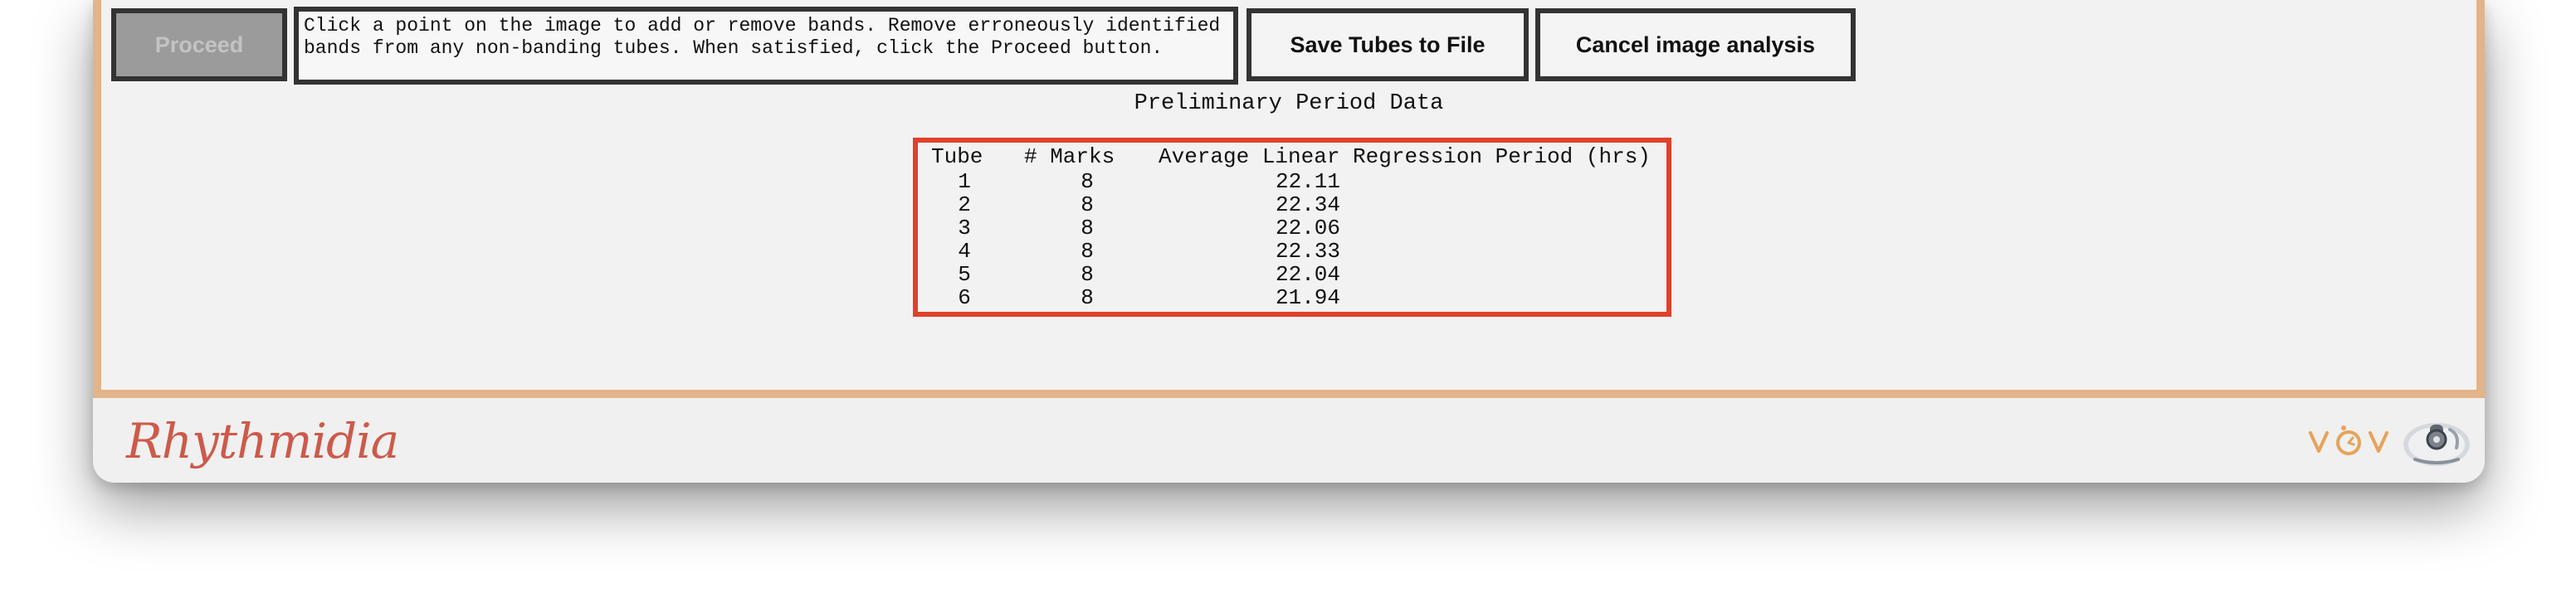 Image resolution: width=2576 pixels, height=607 pixels. What do you see at coordinates (965, 181) in the screenshot?
I see `cell-tube: 1` at bounding box center [965, 181].